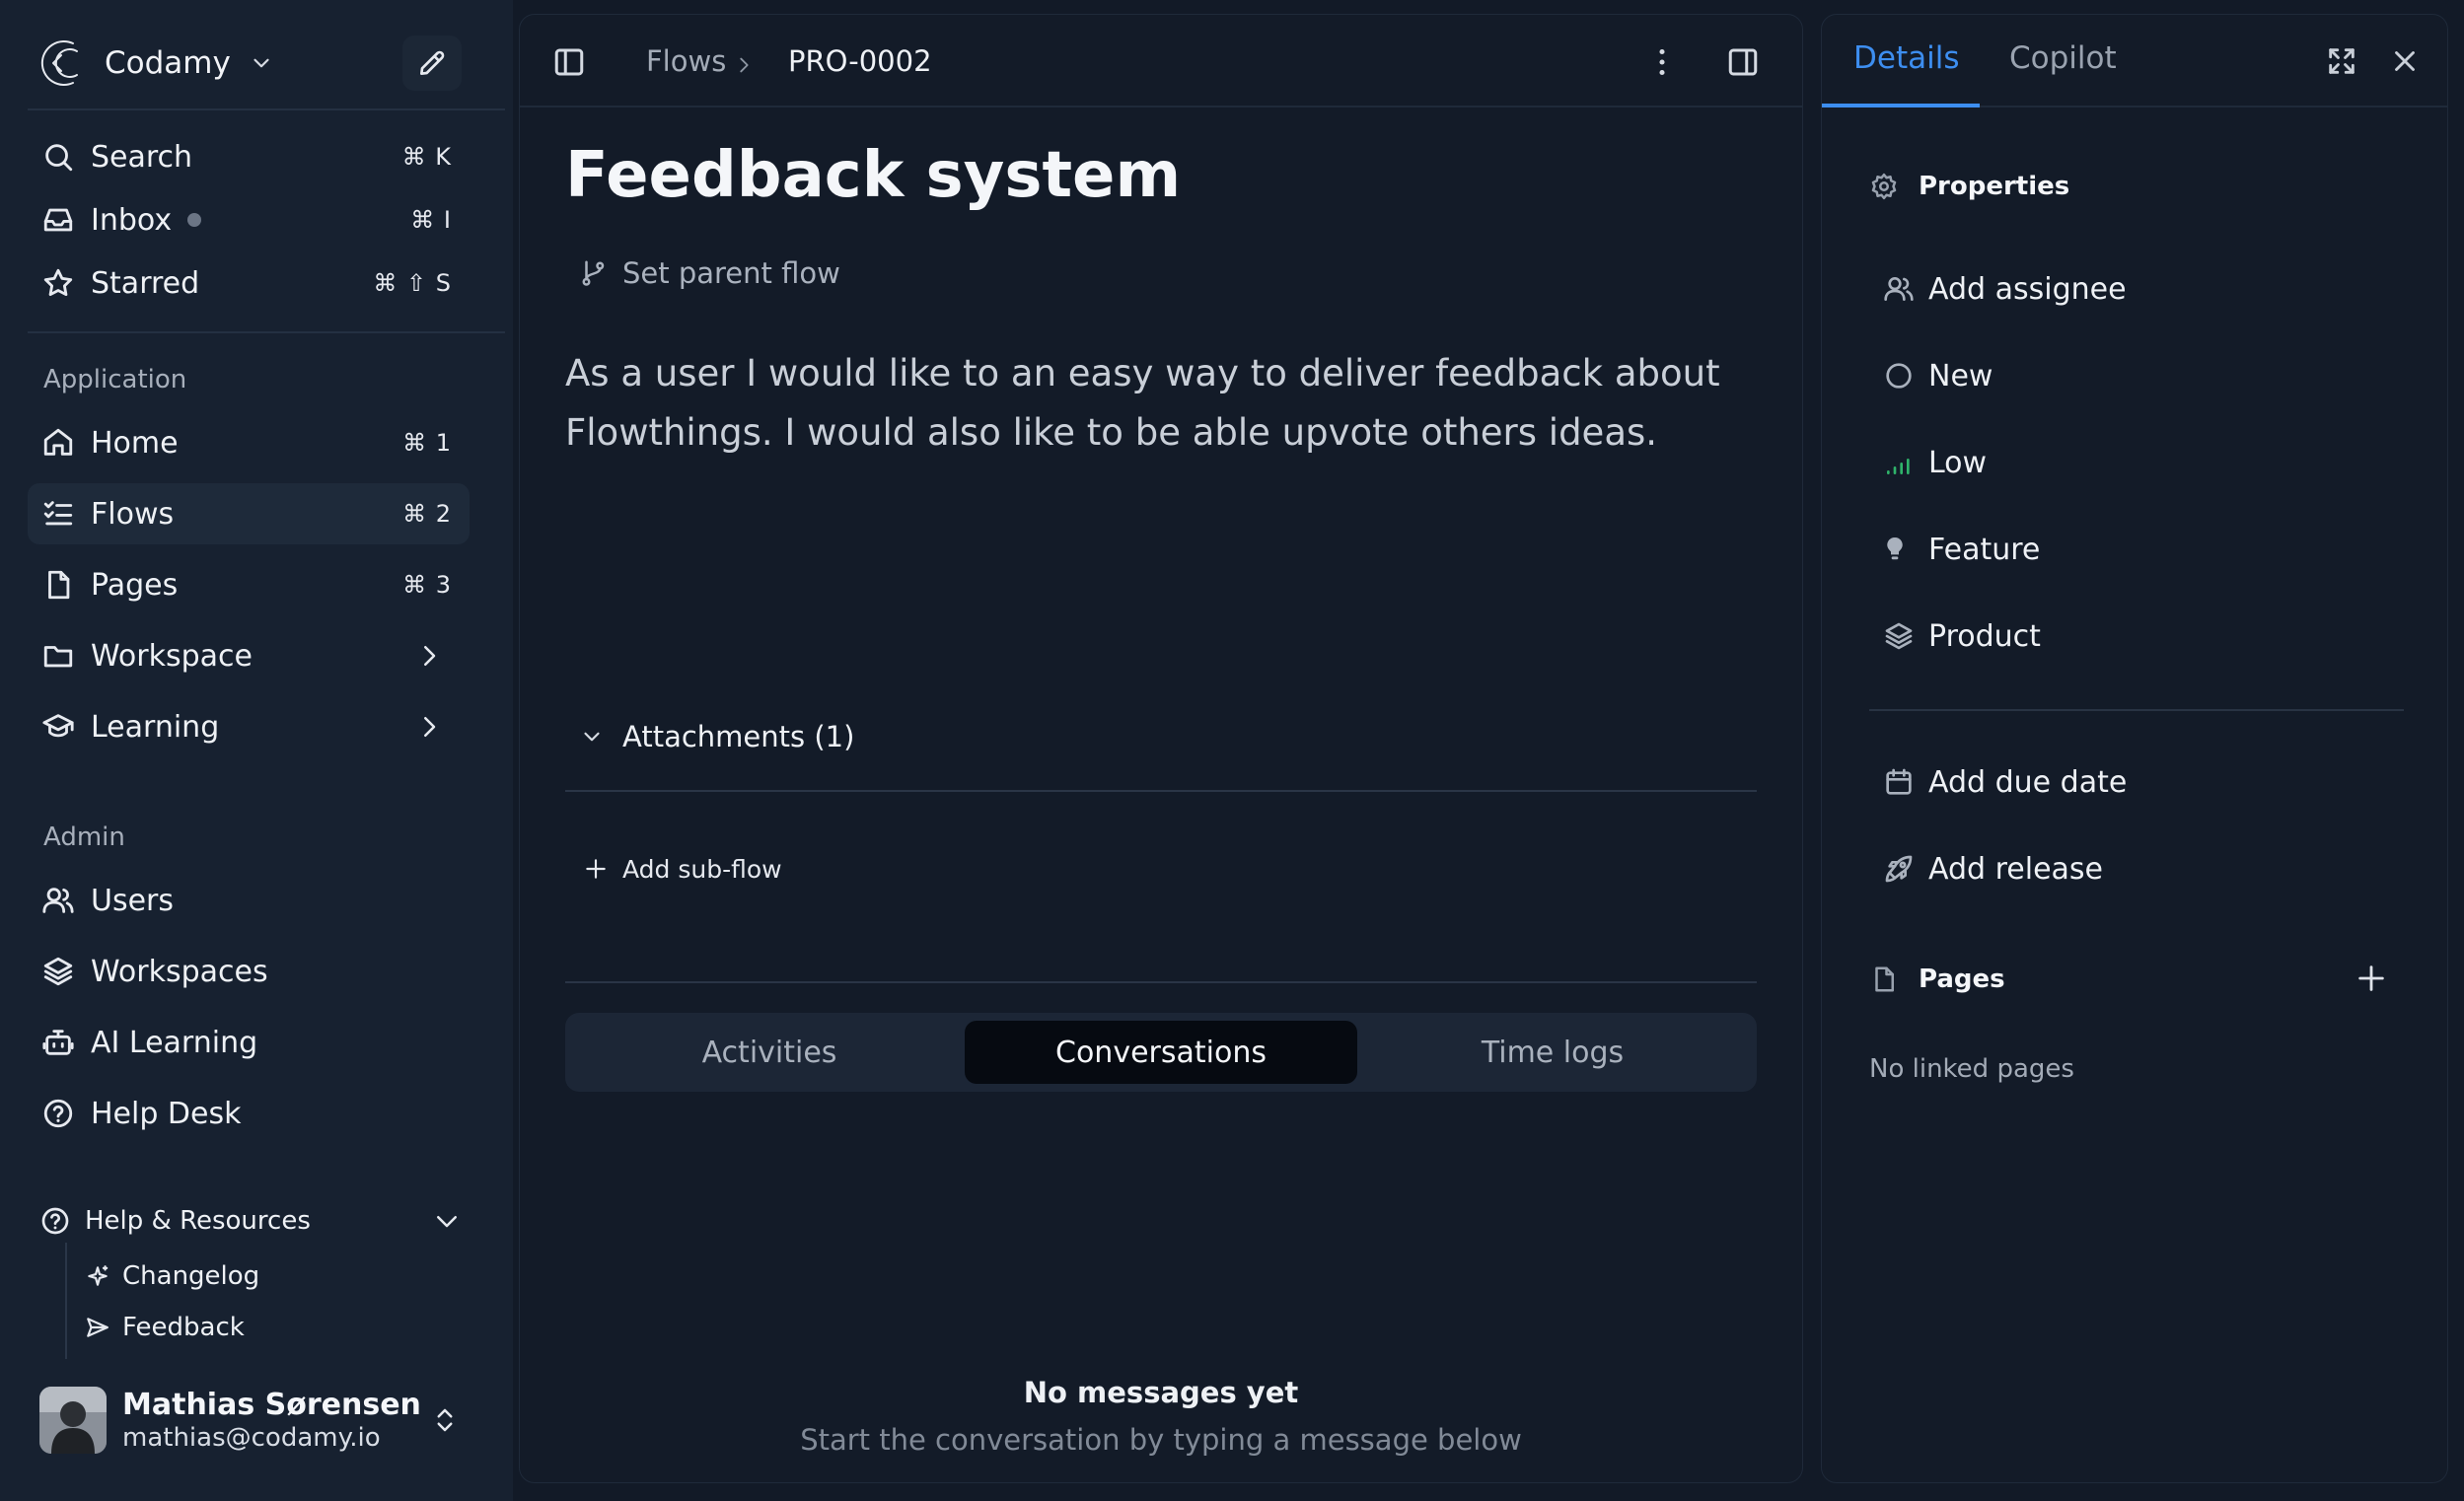 The image size is (2464, 1501). What do you see at coordinates (686, 61) in the screenshot?
I see `breadcrumb-flows: Flows` at bounding box center [686, 61].